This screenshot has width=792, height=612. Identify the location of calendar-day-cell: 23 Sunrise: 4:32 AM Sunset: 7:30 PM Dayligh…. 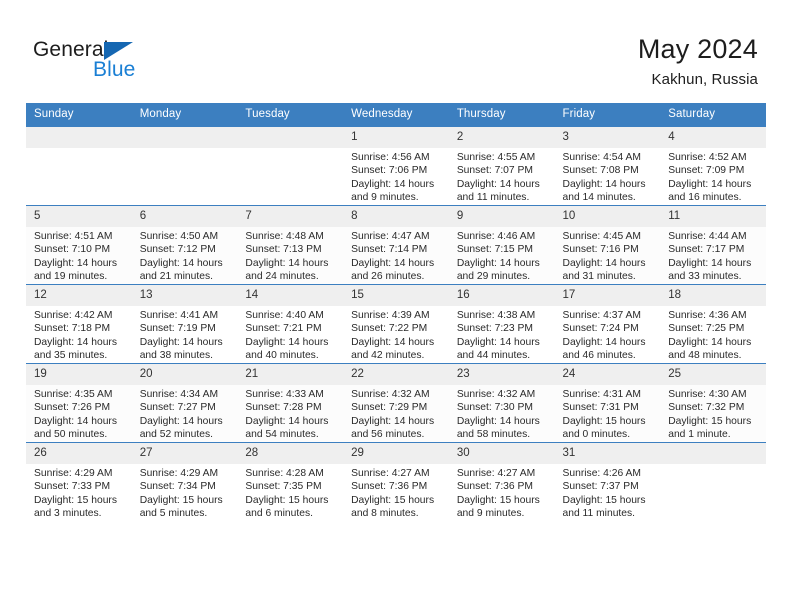
(501, 403).